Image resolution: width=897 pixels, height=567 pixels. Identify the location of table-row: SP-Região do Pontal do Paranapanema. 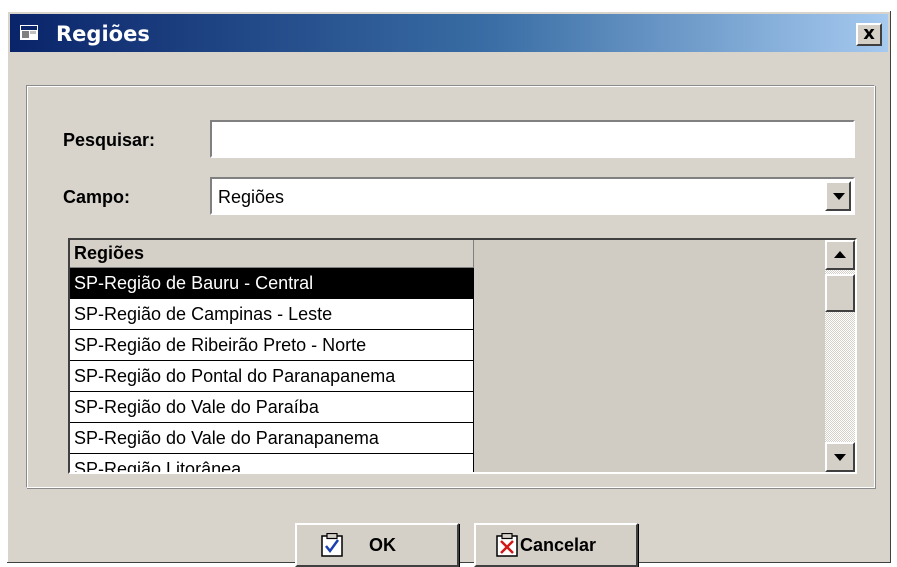
(272, 376).